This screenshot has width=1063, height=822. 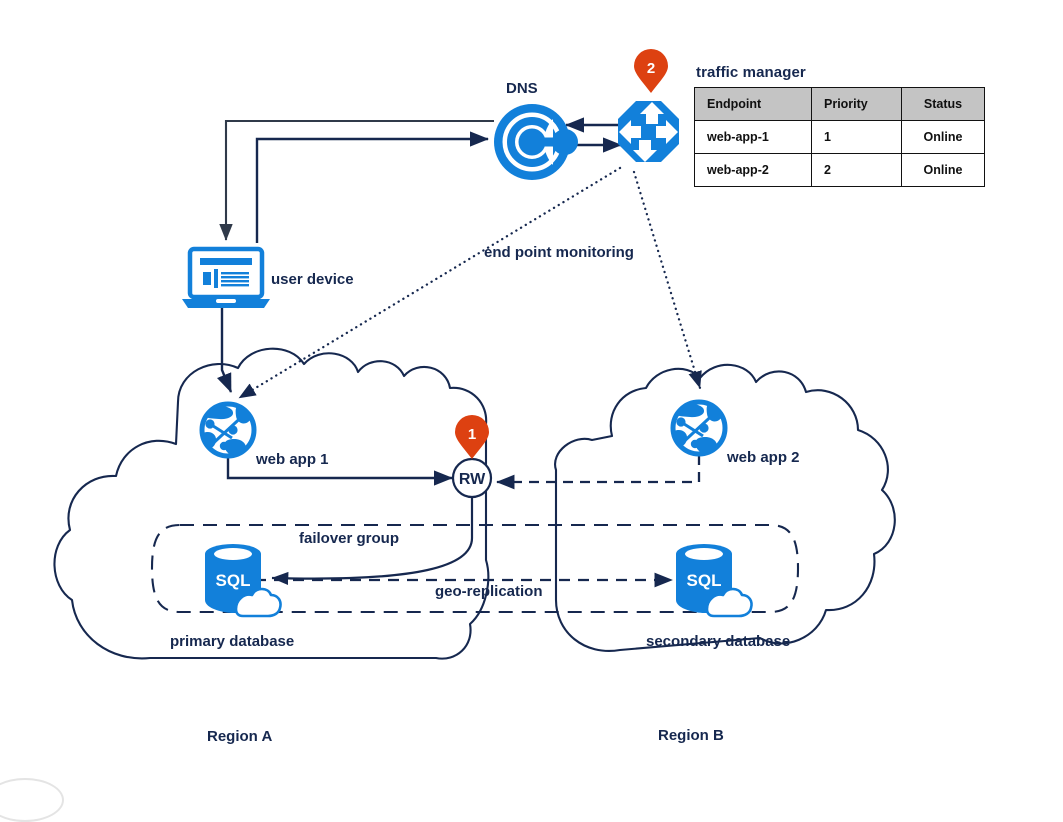 I want to click on cell-priority: 2, so click(x=856, y=170).